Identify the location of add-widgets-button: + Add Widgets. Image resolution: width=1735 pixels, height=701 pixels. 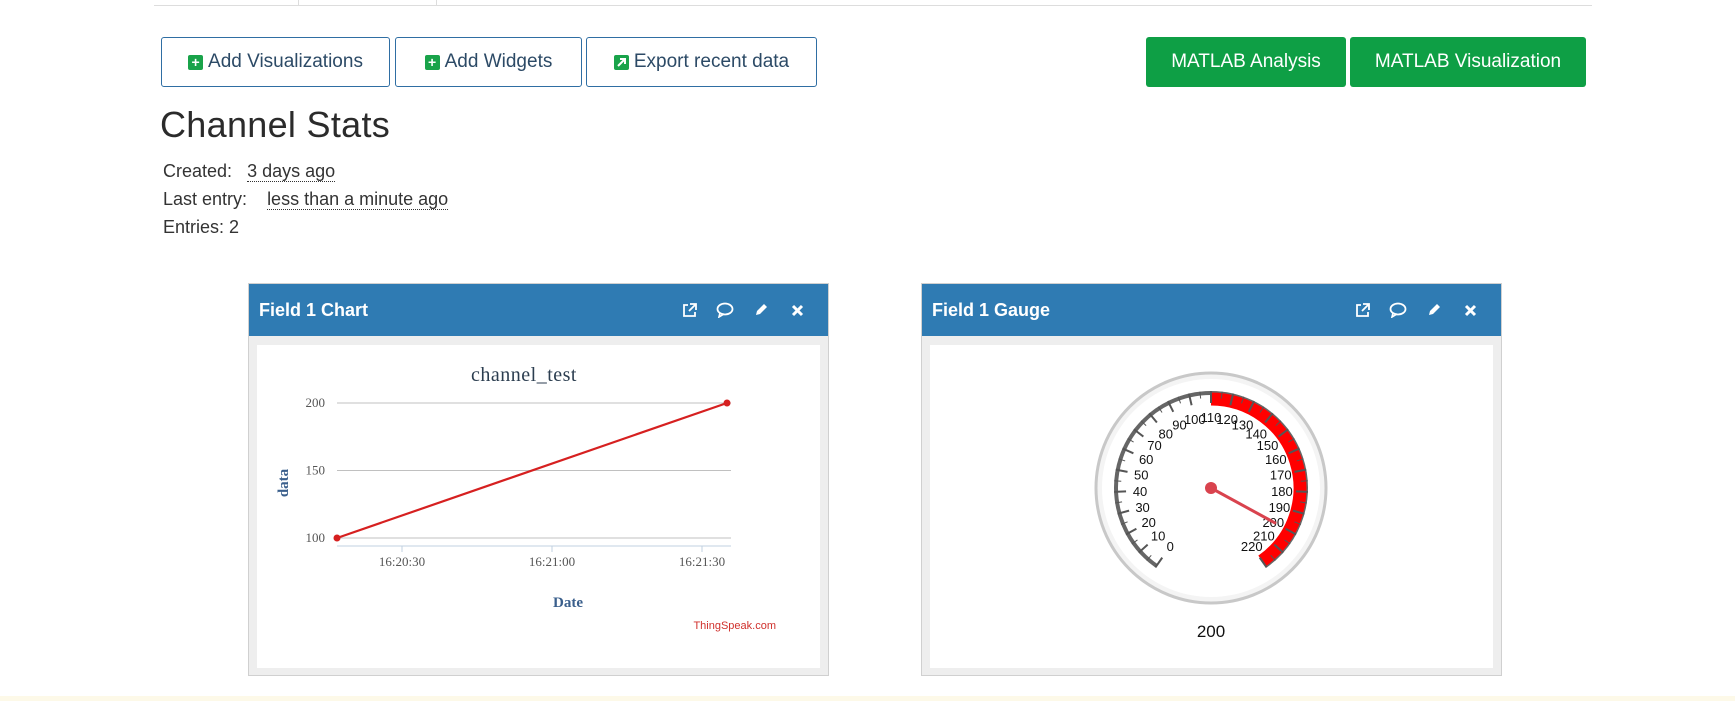
(488, 62).